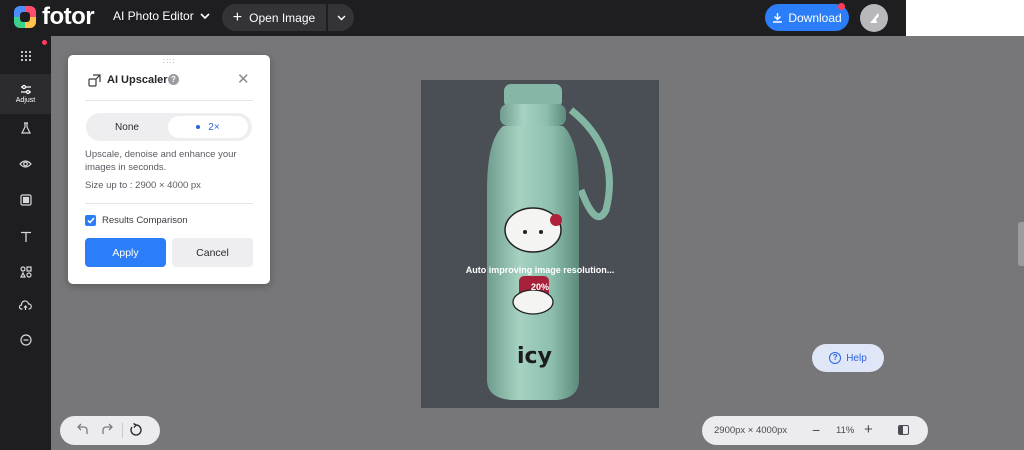 Image resolution: width=1024 pixels, height=450 pixels. What do you see at coordinates (815, 17) in the screenshot?
I see `download-label: Download` at bounding box center [815, 17].